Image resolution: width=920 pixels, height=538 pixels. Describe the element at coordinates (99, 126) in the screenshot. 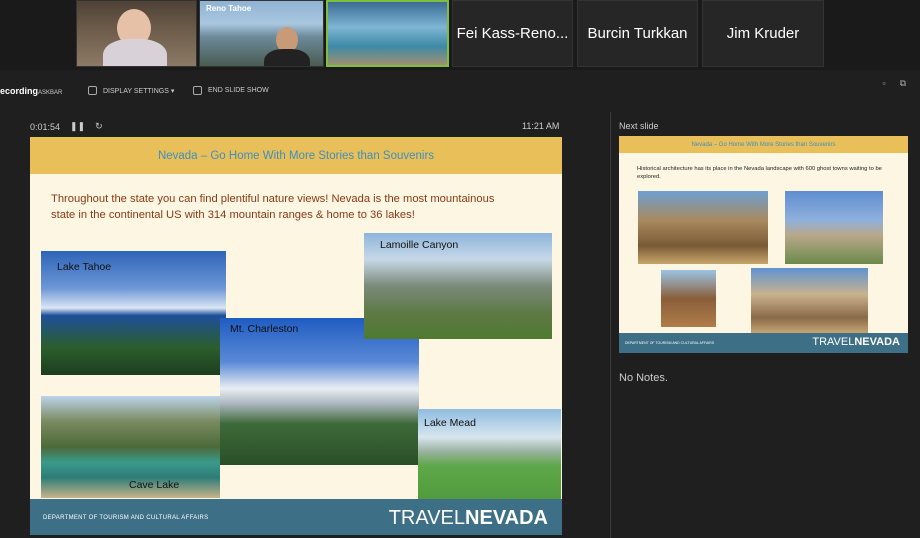

I see `reset-timer-icon: ↻` at that location.